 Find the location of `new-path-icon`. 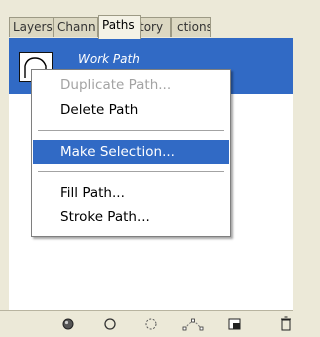

new-path-icon is located at coordinates (234, 324).